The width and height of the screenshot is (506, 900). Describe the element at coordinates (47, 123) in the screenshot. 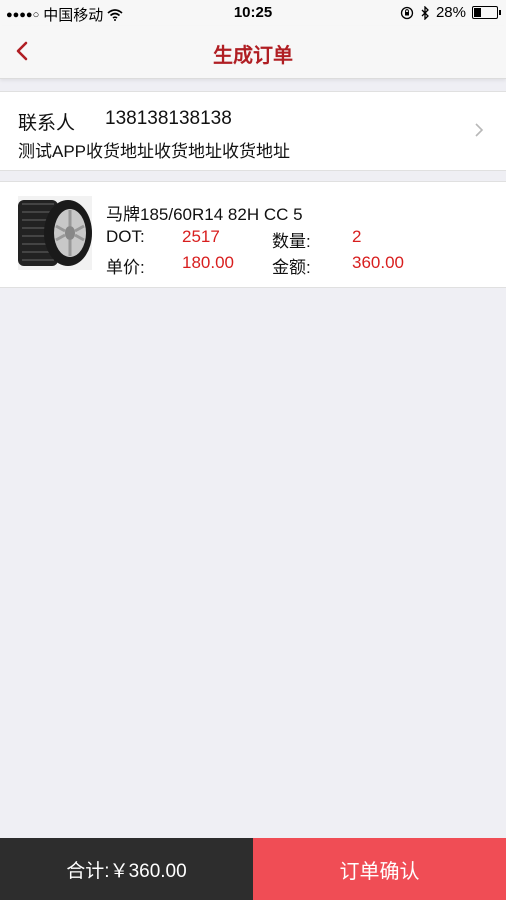

I see `contact-label: 联系人` at that location.